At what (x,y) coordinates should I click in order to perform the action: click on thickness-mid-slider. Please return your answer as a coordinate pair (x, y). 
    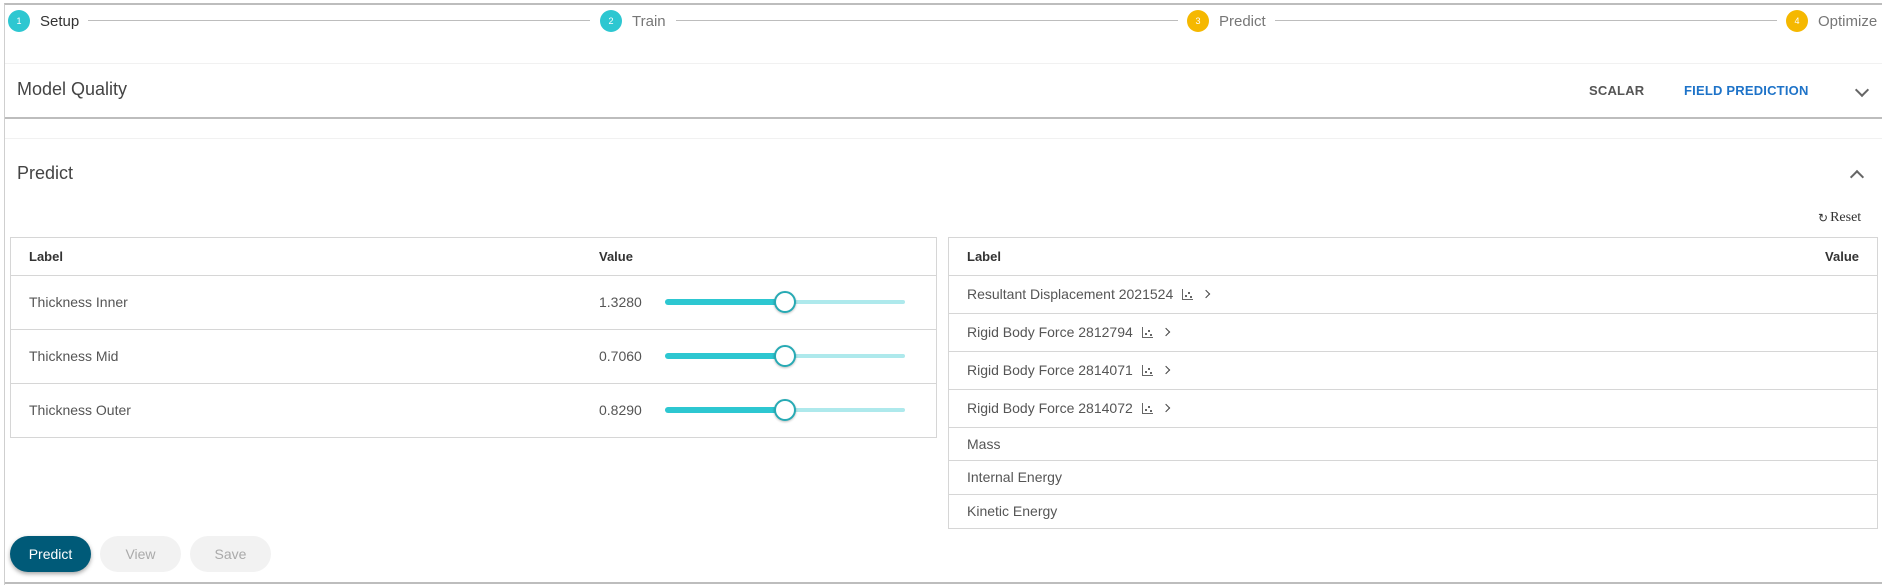
    Looking at the image, I should click on (785, 356).